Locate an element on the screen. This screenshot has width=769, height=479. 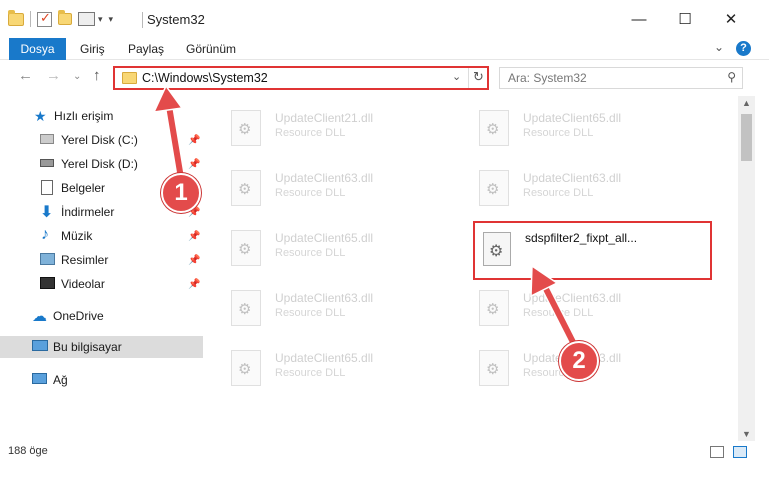
sidebar-item-disk-d: Yerel Disk (D:) 📌 is located at coordinates (101, 164).